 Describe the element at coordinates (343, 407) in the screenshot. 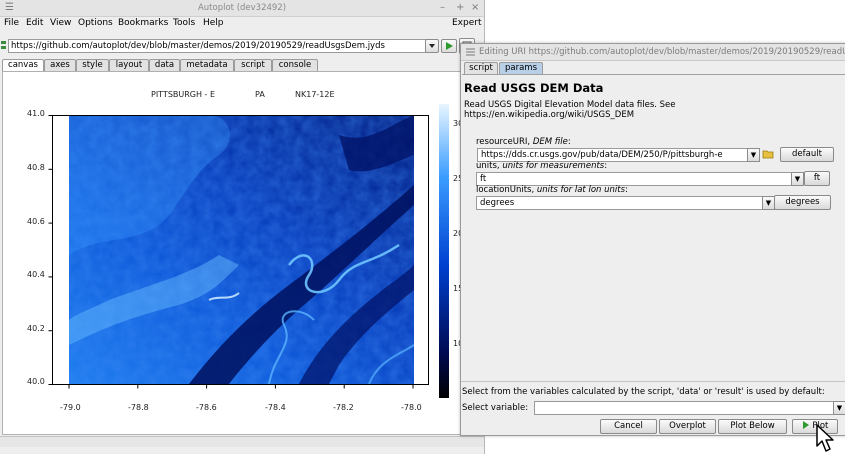

I see `x-tick-label: -78.2` at that location.